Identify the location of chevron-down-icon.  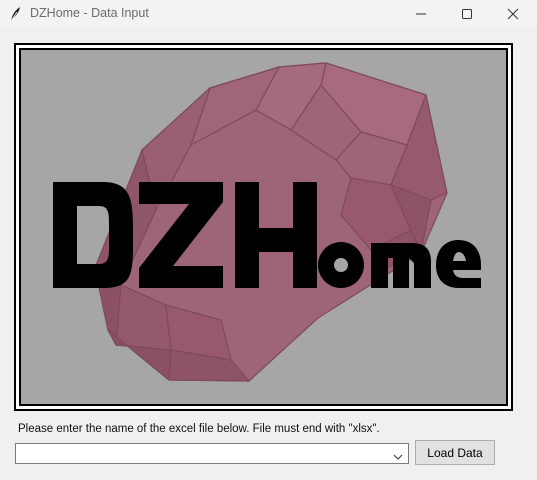
(398, 454).